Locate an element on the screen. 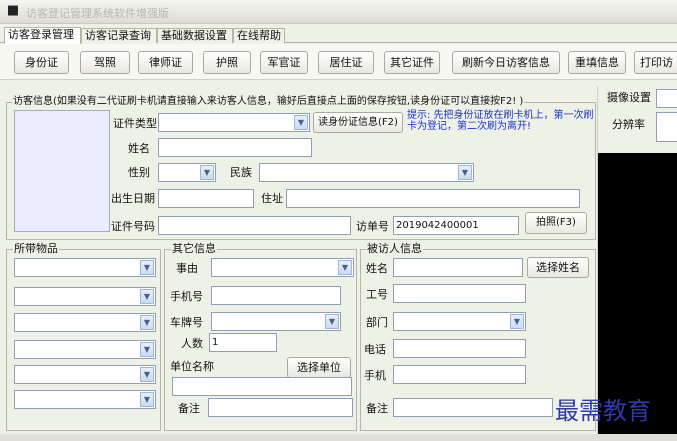 The image size is (677, 441). name-input is located at coordinates (235, 147).